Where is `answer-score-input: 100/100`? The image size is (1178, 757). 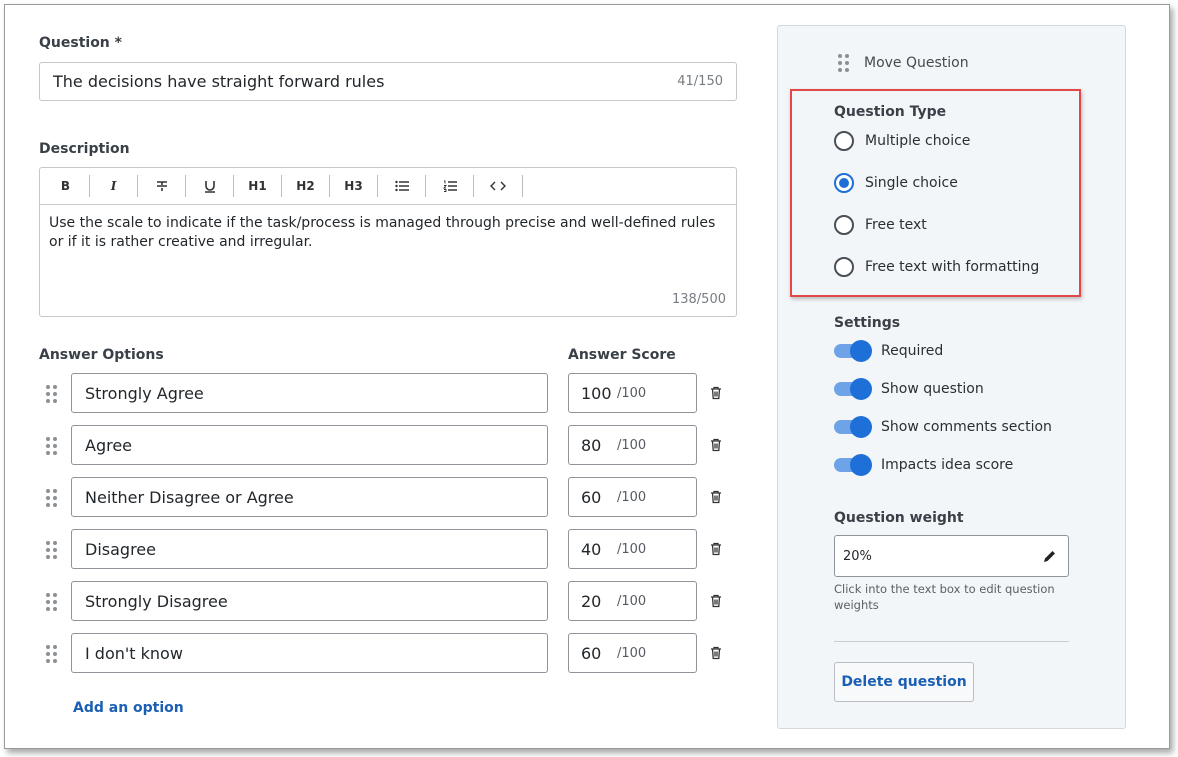 answer-score-input: 100/100 is located at coordinates (632, 393).